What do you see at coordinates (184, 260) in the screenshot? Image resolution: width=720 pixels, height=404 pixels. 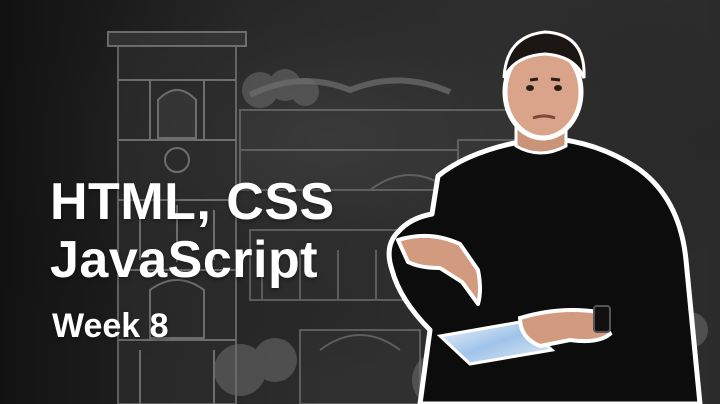 I see `title-line-javascript: JavaScript` at bounding box center [184, 260].